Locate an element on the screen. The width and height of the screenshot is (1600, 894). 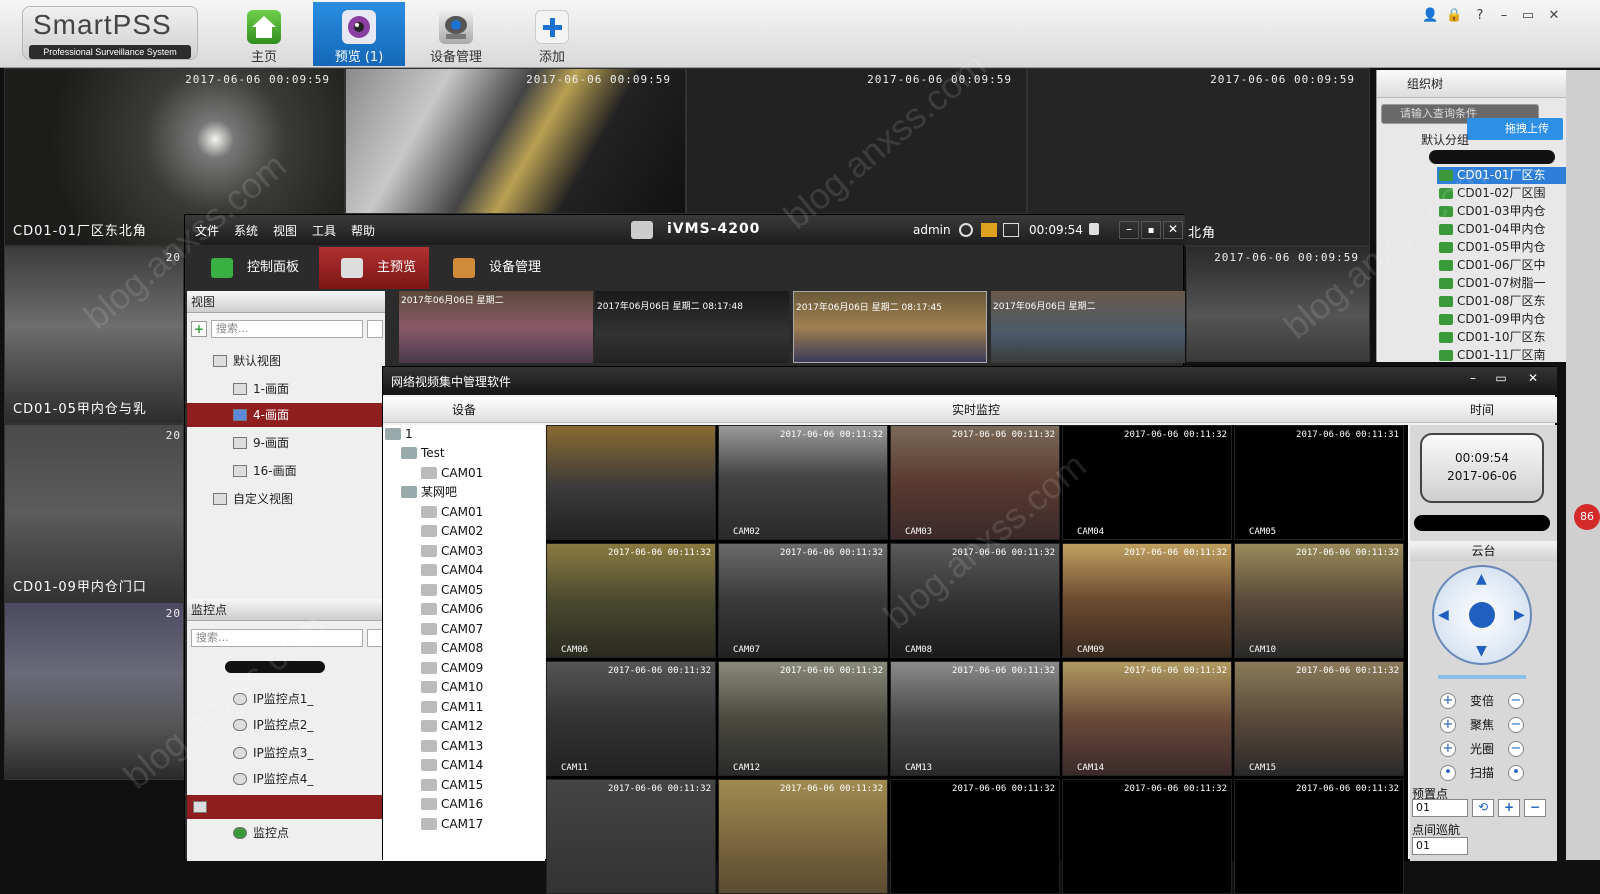
patrol-select: 01 is located at coordinates (1440, 846).